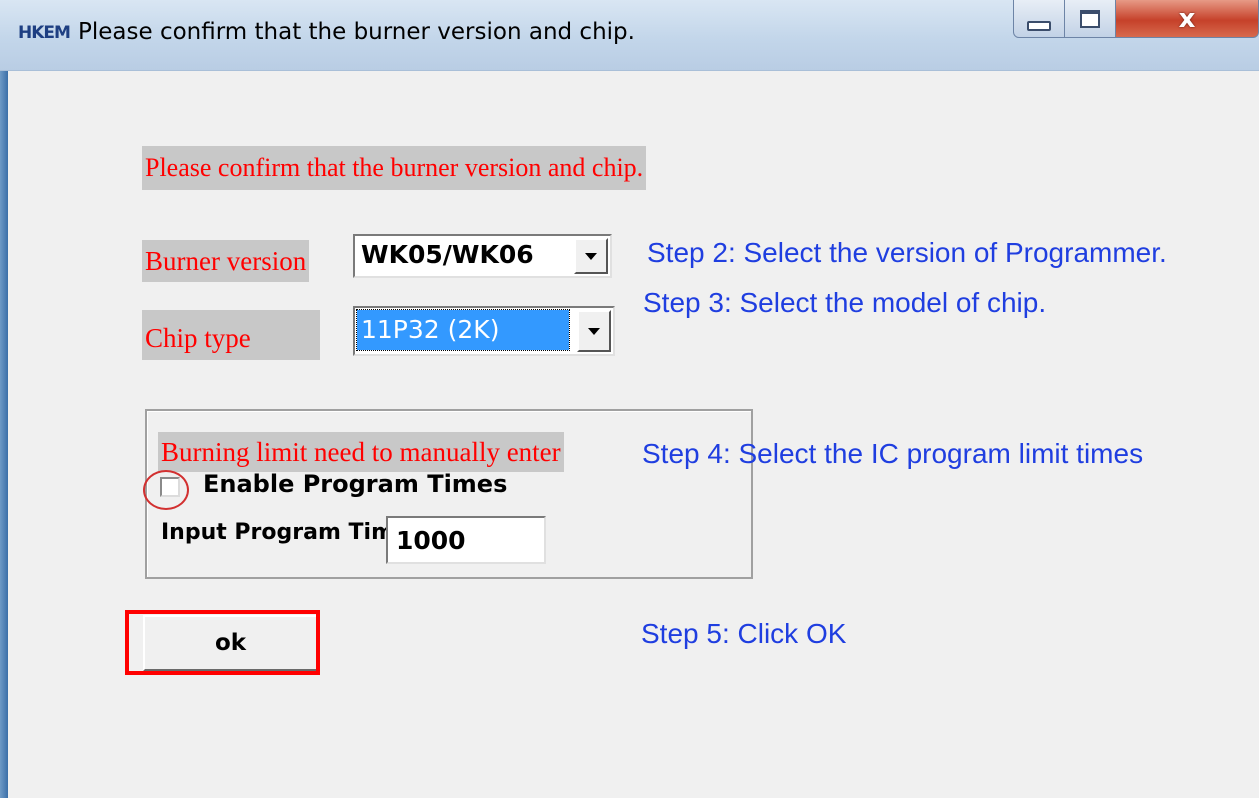  Describe the element at coordinates (845, 302) in the screenshot. I see `step3-annotation: Step 3: Select the model of chip.` at that location.